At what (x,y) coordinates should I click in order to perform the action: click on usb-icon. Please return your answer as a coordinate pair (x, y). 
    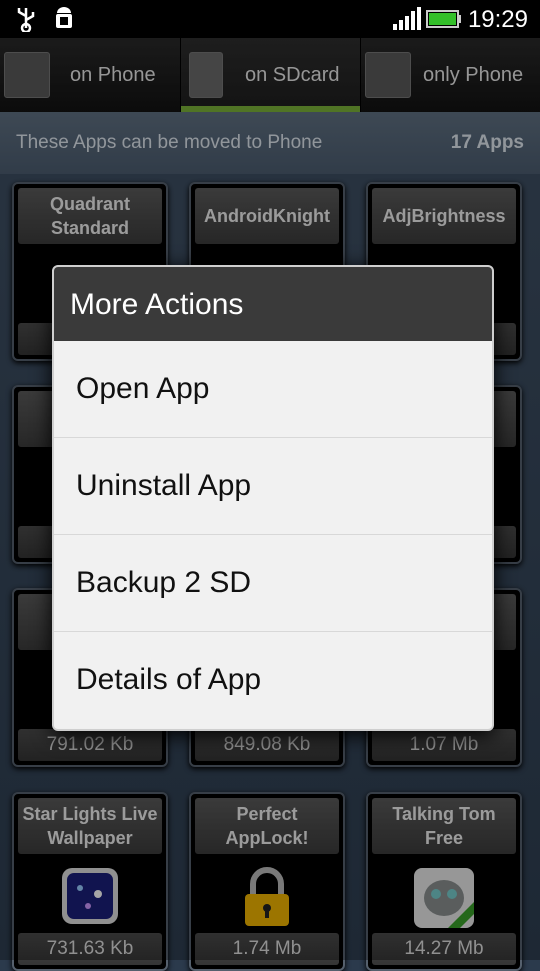
    Looking at the image, I should click on (26, 20).